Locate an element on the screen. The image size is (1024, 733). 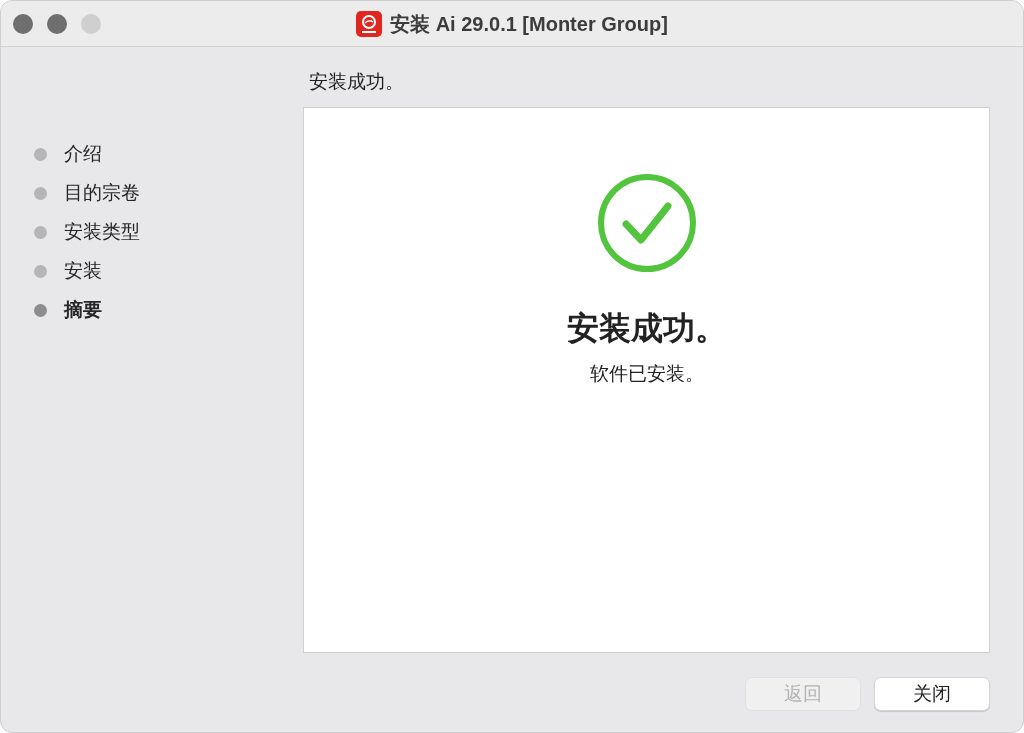
success-message: 软件已安装。 is located at coordinates (646, 374).